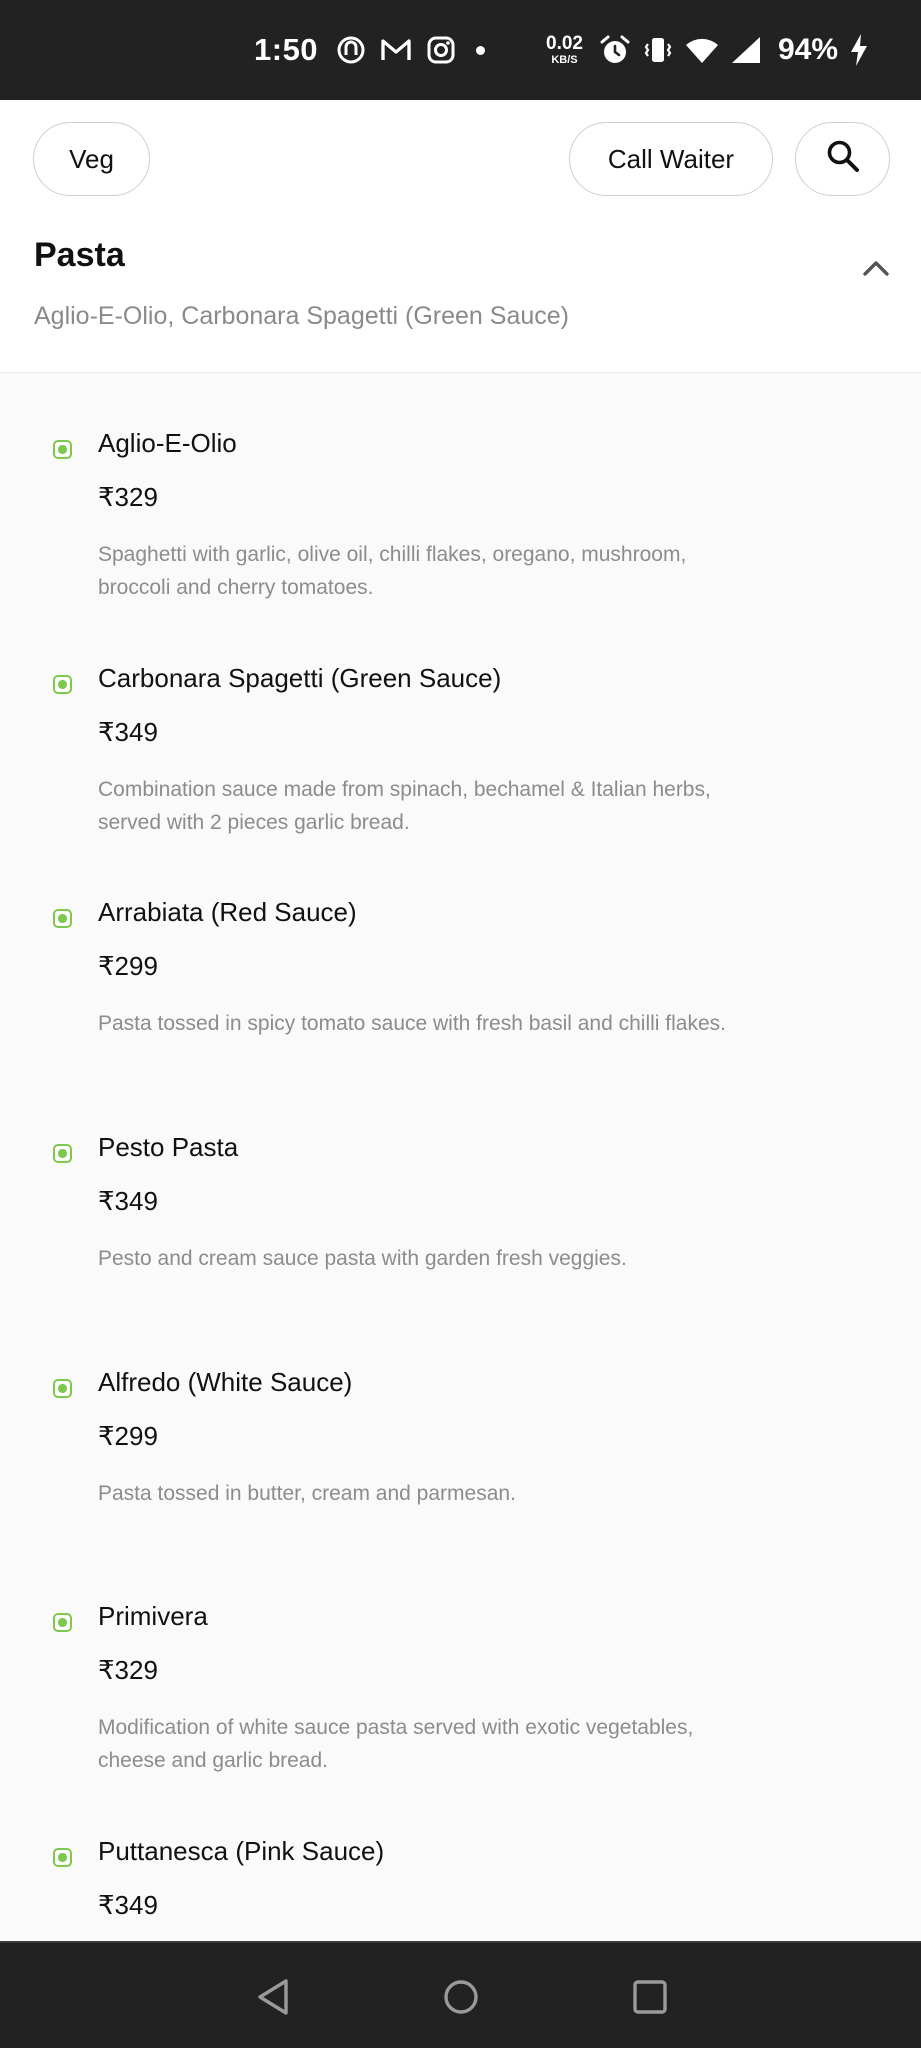  I want to click on network-speed-value: 0.02, so click(564, 43).